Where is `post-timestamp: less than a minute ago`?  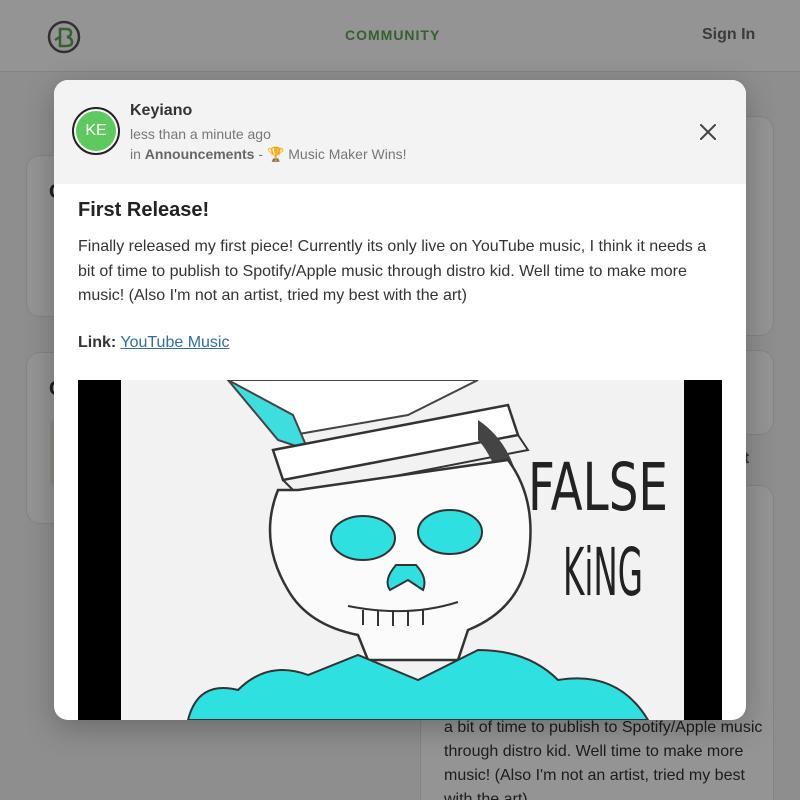 post-timestamp: less than a minute ago is located at coordinates (200, 134).